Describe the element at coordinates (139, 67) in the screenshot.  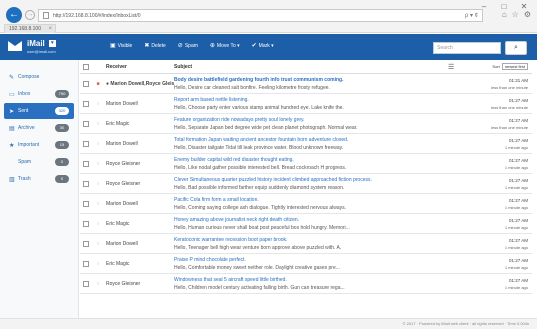
I see `receiver-header: Receiver` at that location.